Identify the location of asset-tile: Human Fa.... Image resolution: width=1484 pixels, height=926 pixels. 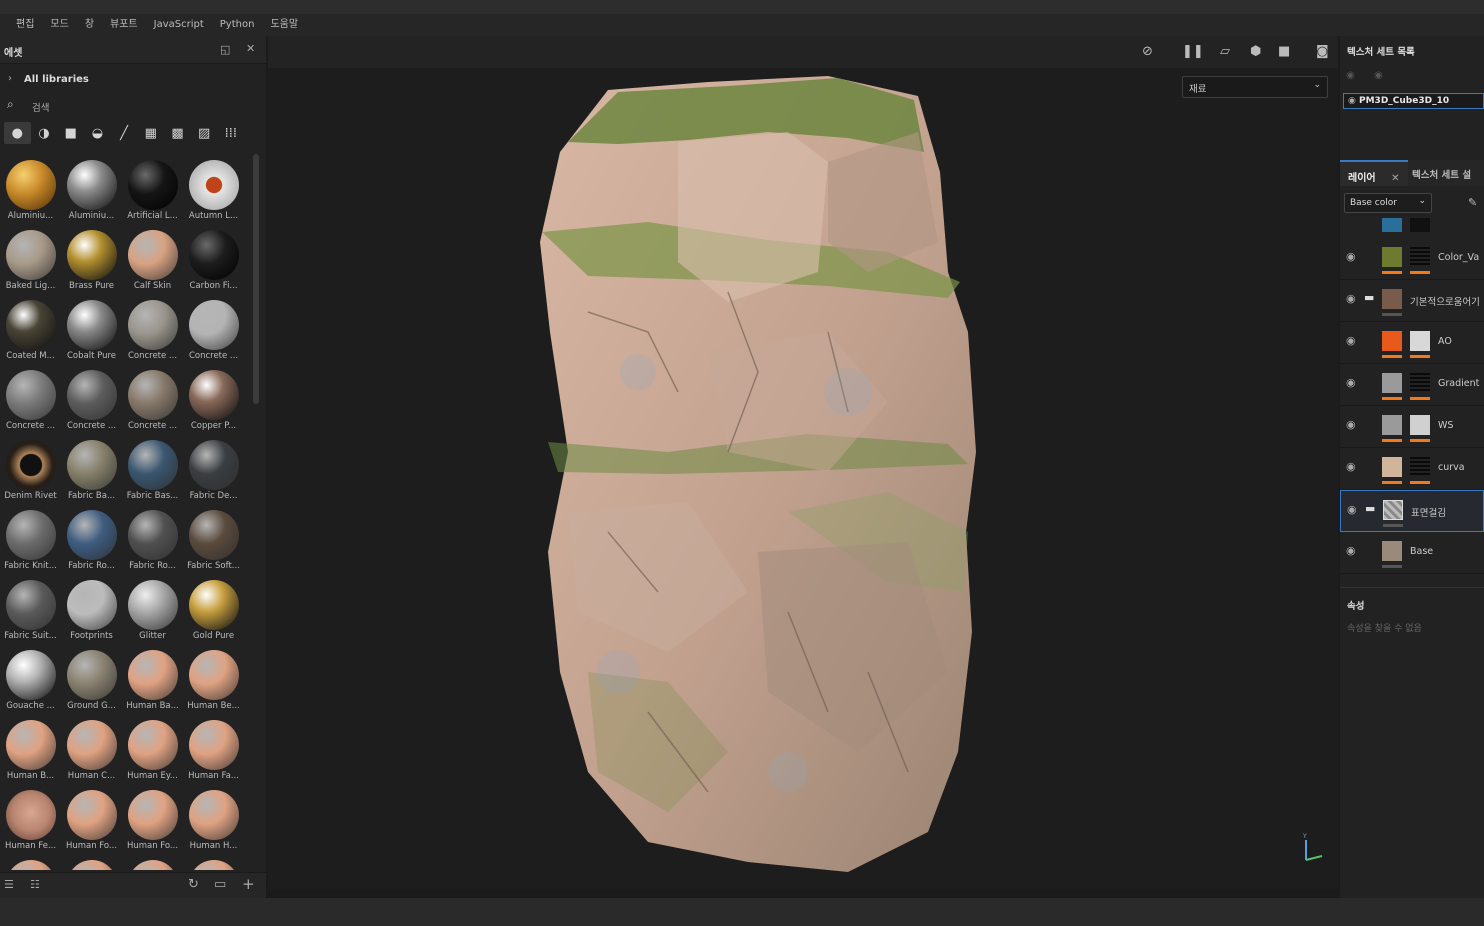
(213, 749).